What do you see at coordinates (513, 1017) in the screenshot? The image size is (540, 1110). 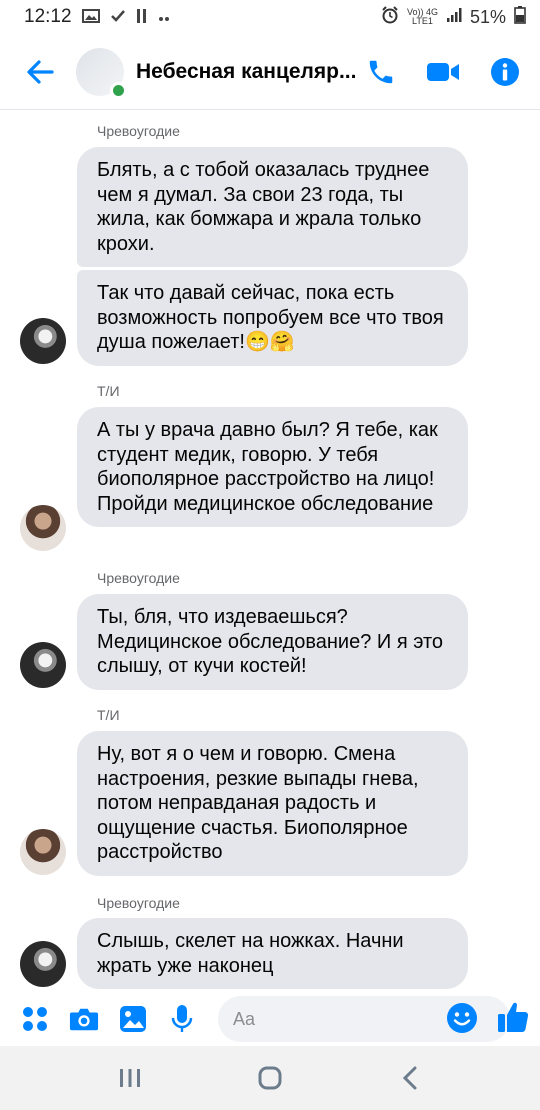 I see `thumbs-up-icon` at bounding box center [513, 1017].